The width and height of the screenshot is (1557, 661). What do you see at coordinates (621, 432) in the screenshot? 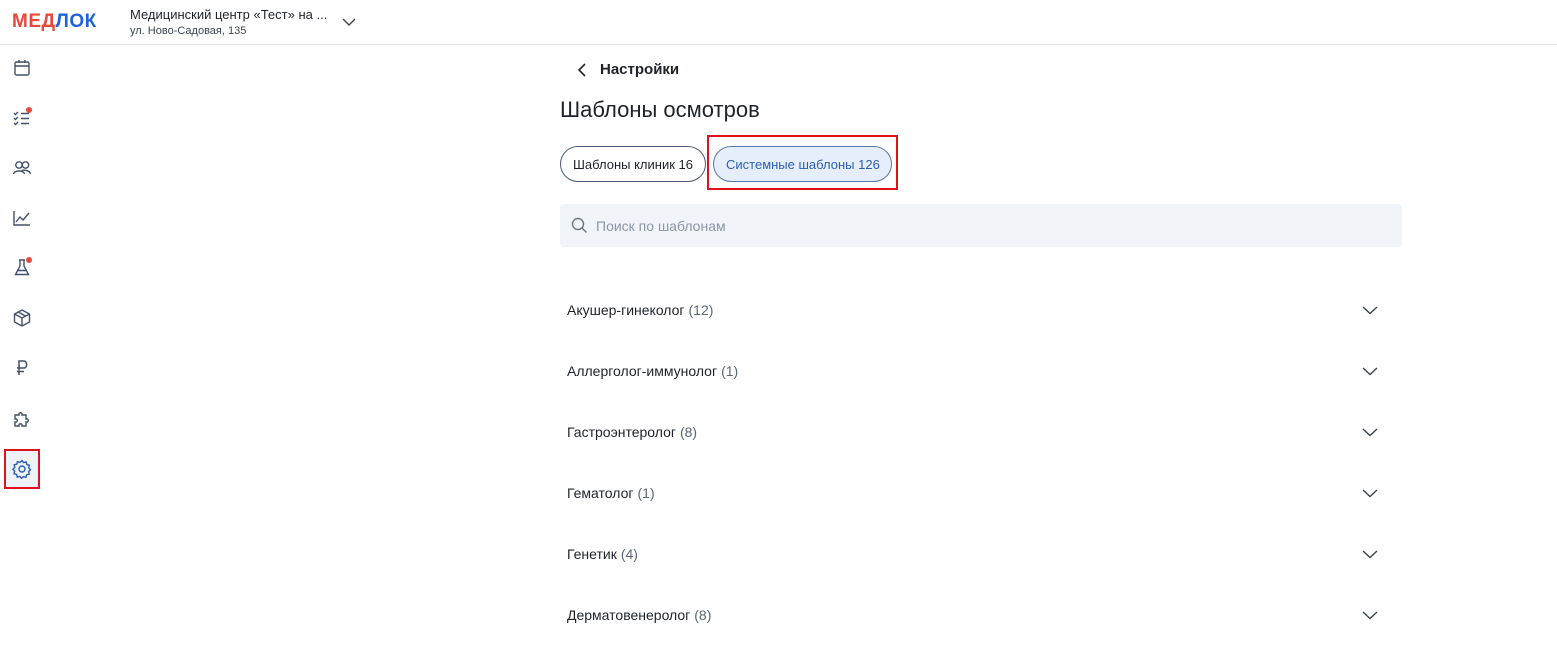
I see `category-name: Гастроэнтеролог` at bounding box center [621, 432].